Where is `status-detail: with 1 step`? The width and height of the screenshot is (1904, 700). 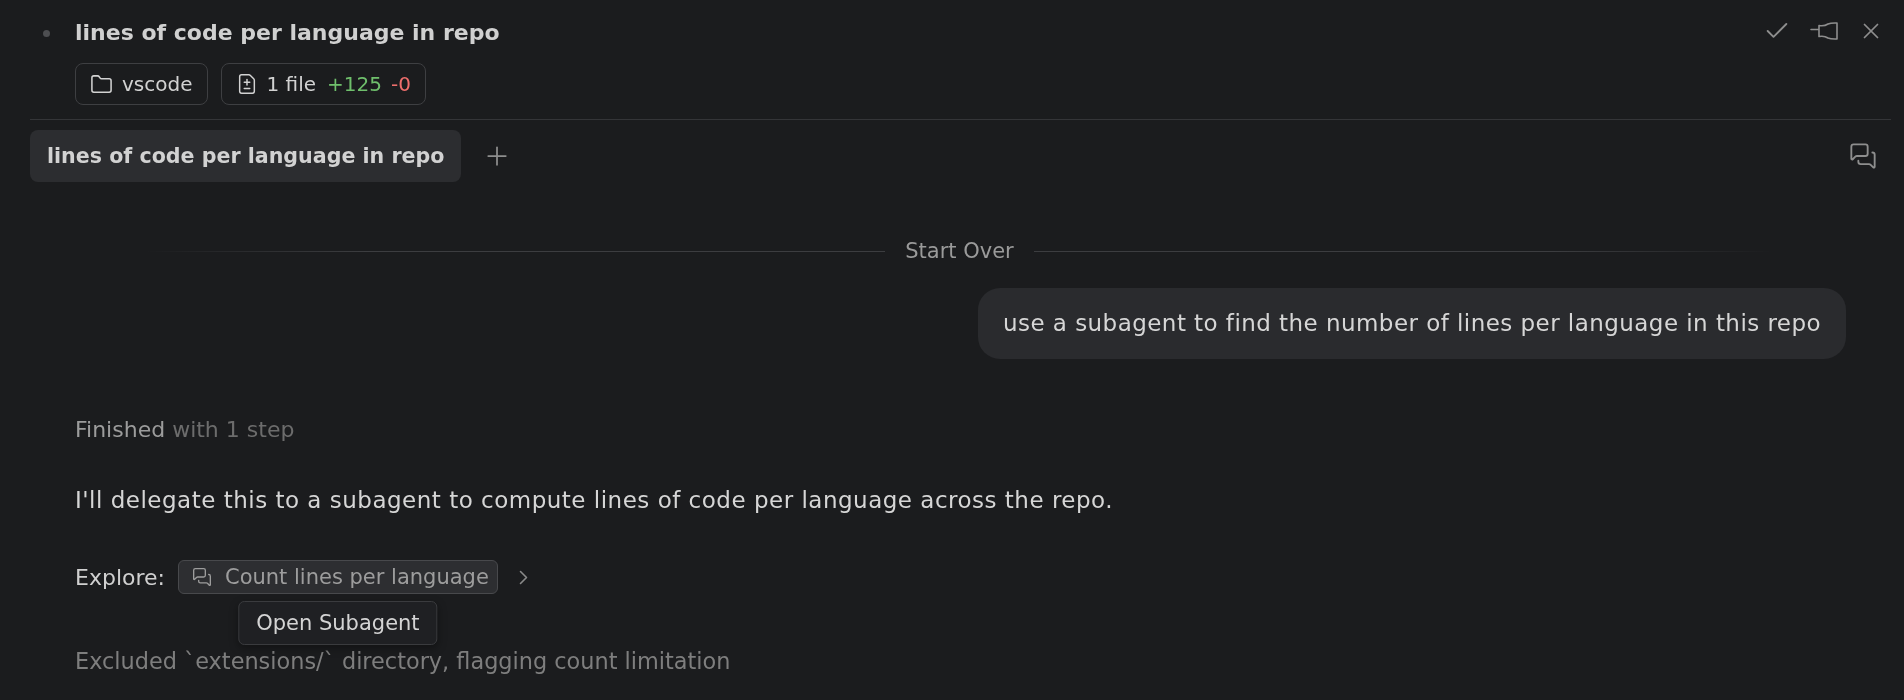 status-detail: with 1 step is located at coordinates (233, 430).